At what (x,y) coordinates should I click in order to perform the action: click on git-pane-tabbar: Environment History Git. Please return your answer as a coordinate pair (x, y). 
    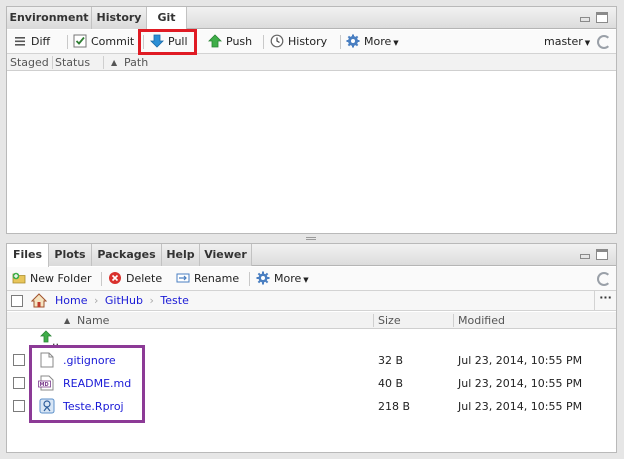
    Looking at the image, I should click on (311, 18).